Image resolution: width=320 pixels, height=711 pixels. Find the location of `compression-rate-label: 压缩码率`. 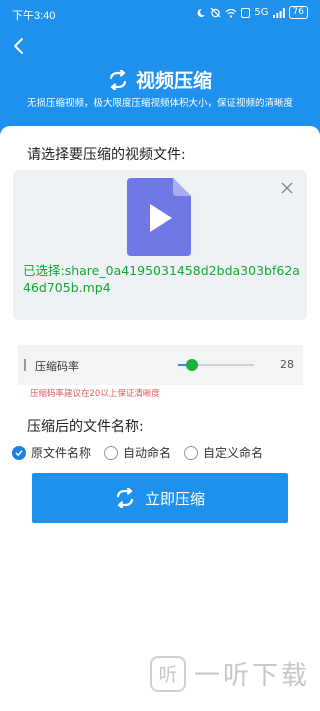

compression-rate-label: 压缩码率 is located at coordinates (57, 366).